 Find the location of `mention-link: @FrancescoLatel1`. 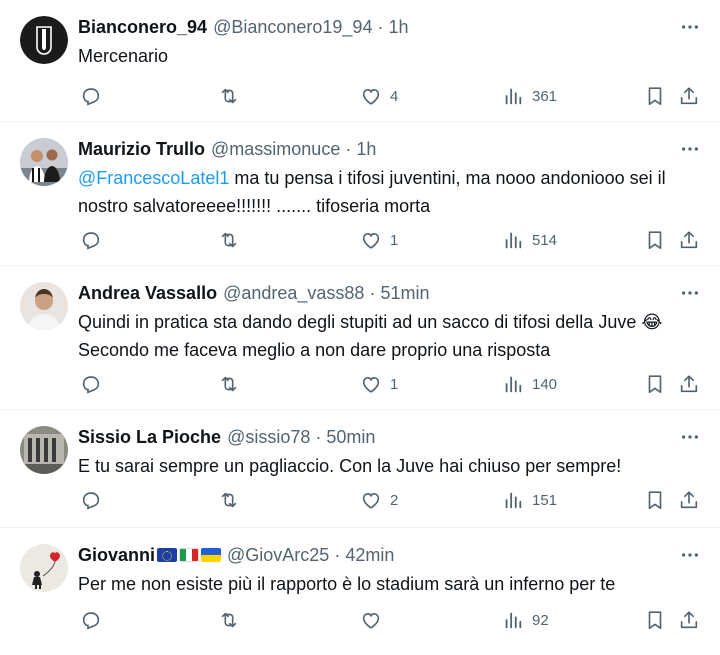

mention-link: @FrancescoLatel1 is located at coordinates (153, 178).